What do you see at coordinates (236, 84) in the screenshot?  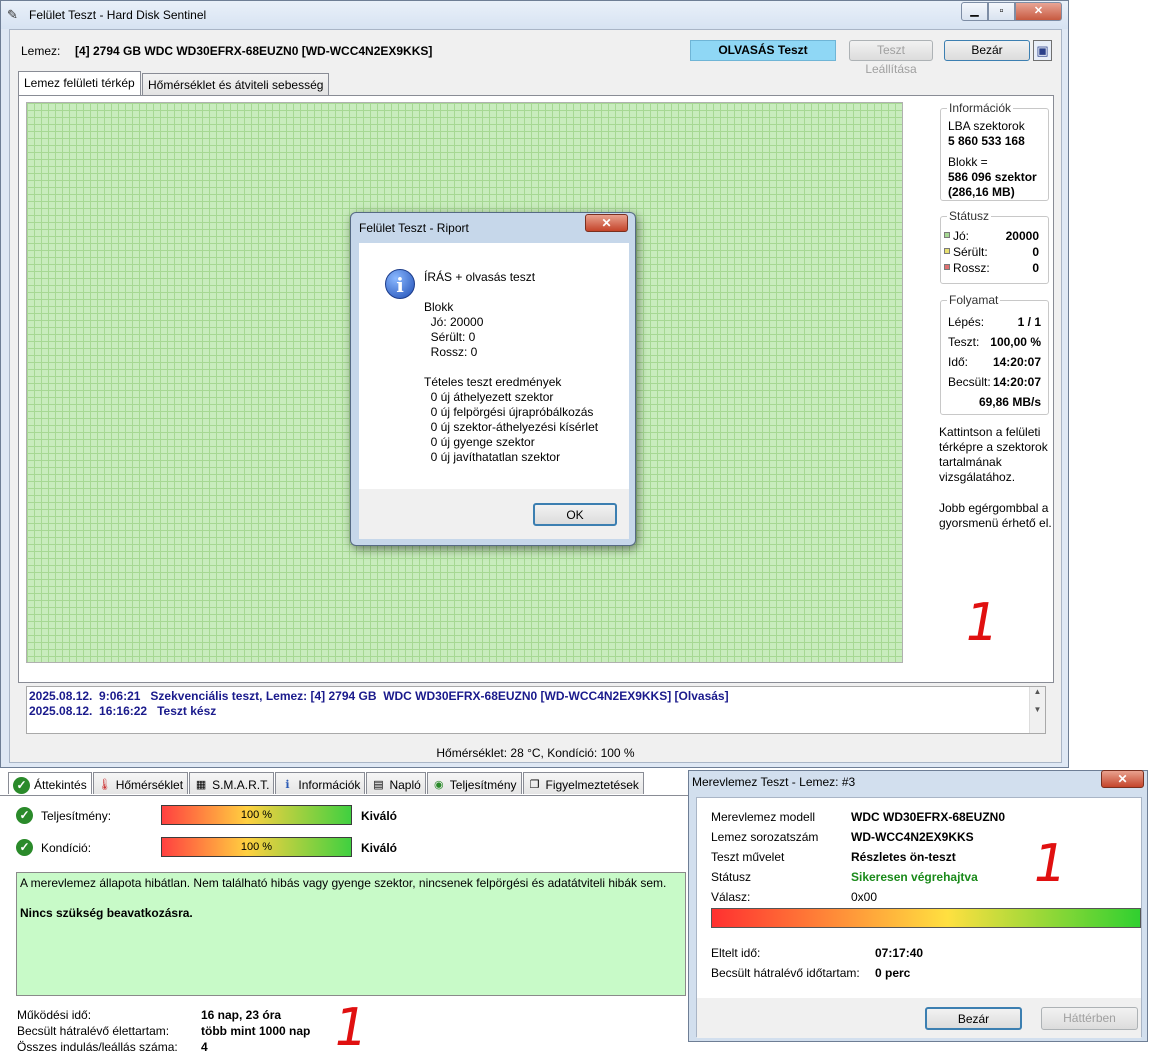 I see `tab-temperature-speed: Hőmérséklet és átviteli sebesség` at bounding box center [236, 84].